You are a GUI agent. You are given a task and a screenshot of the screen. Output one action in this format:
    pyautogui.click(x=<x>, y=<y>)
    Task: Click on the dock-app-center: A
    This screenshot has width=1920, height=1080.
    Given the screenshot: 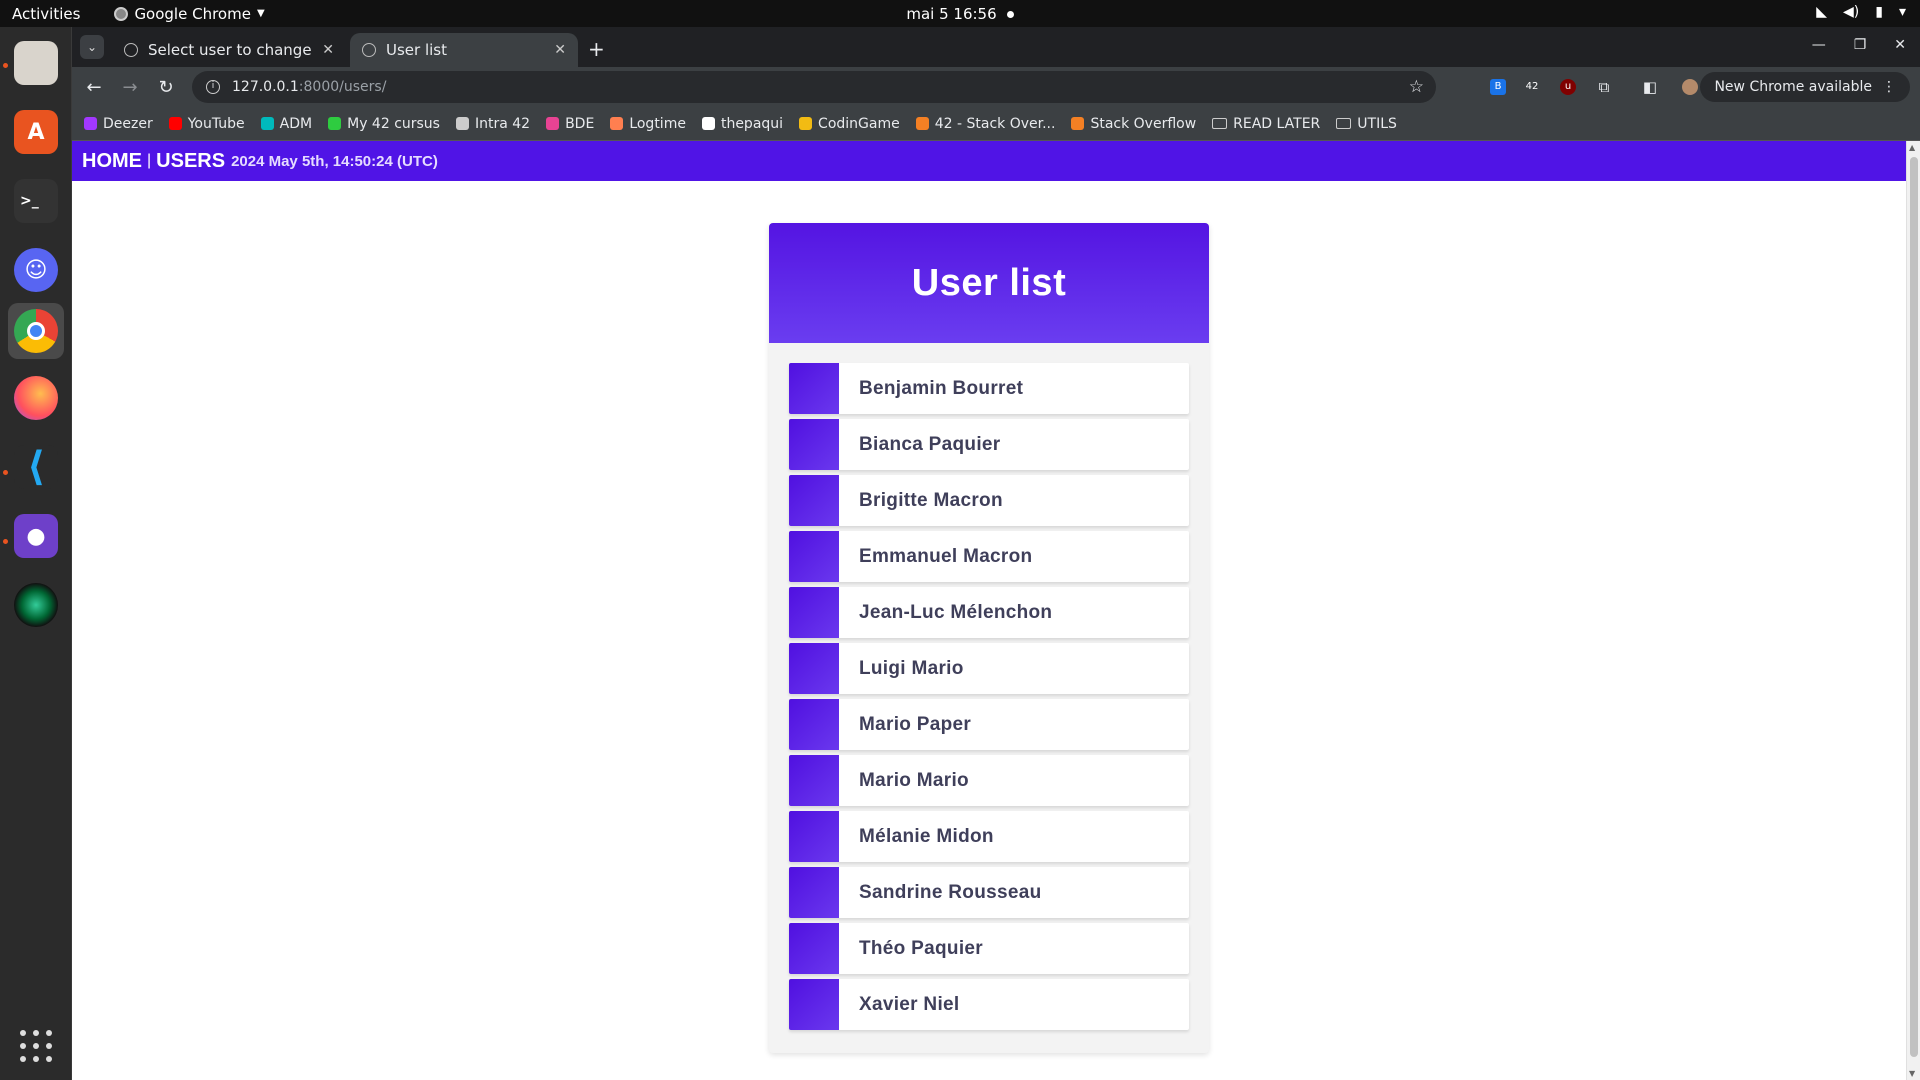 What is the action you would take?
    pyautogui.click(x=36, y=132)
    